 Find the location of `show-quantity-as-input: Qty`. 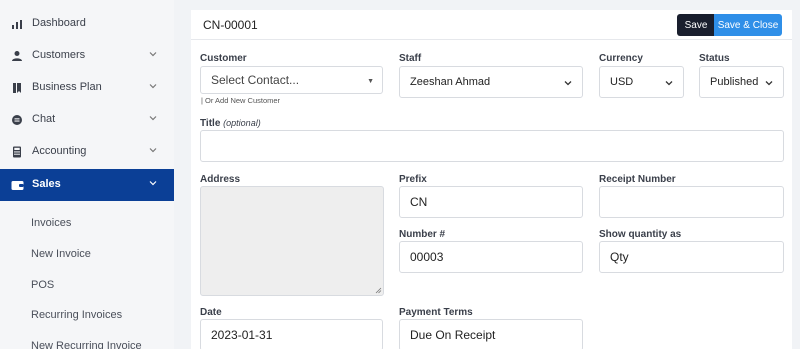

show-quantity-as-input: Qty is located at coordinates (691, 257).